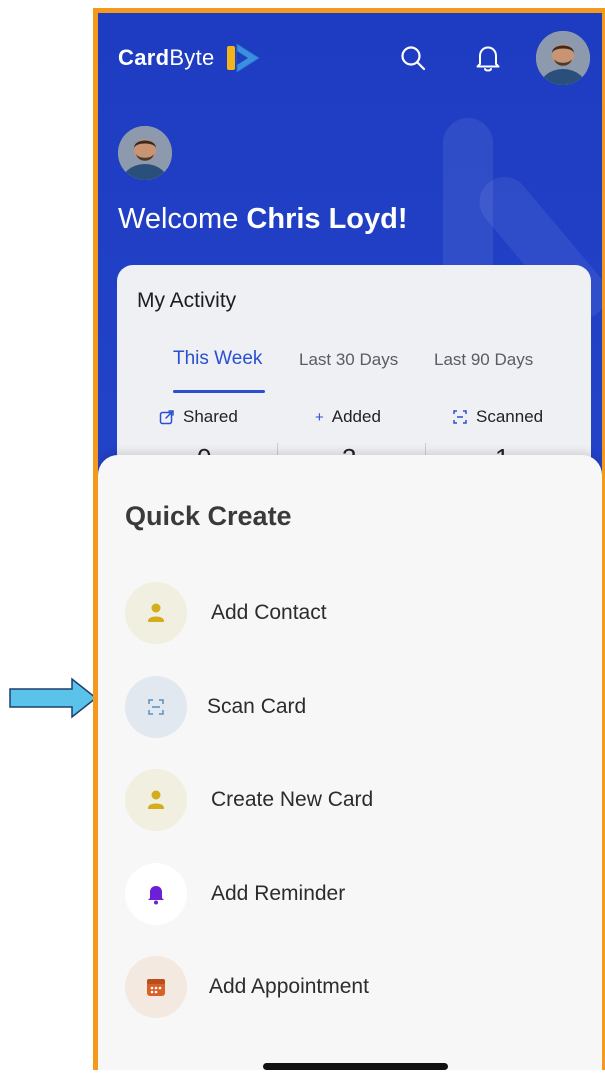  I want to click on tab-last-30-days: Last 30 Days, so click(348, 360).